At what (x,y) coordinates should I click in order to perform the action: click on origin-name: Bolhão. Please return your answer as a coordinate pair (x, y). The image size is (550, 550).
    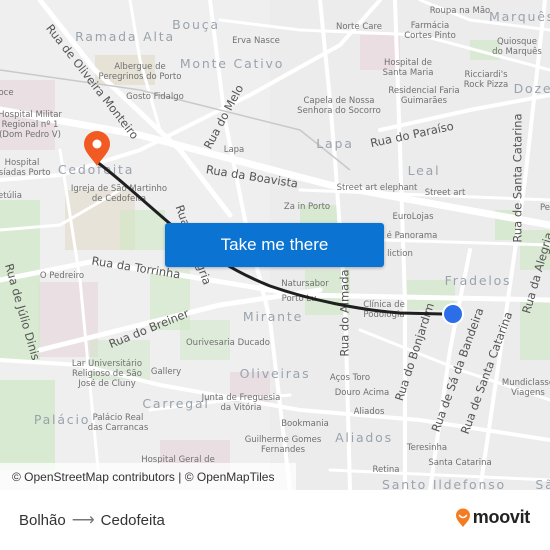
    Looking at the image, I should click on (42, 520).